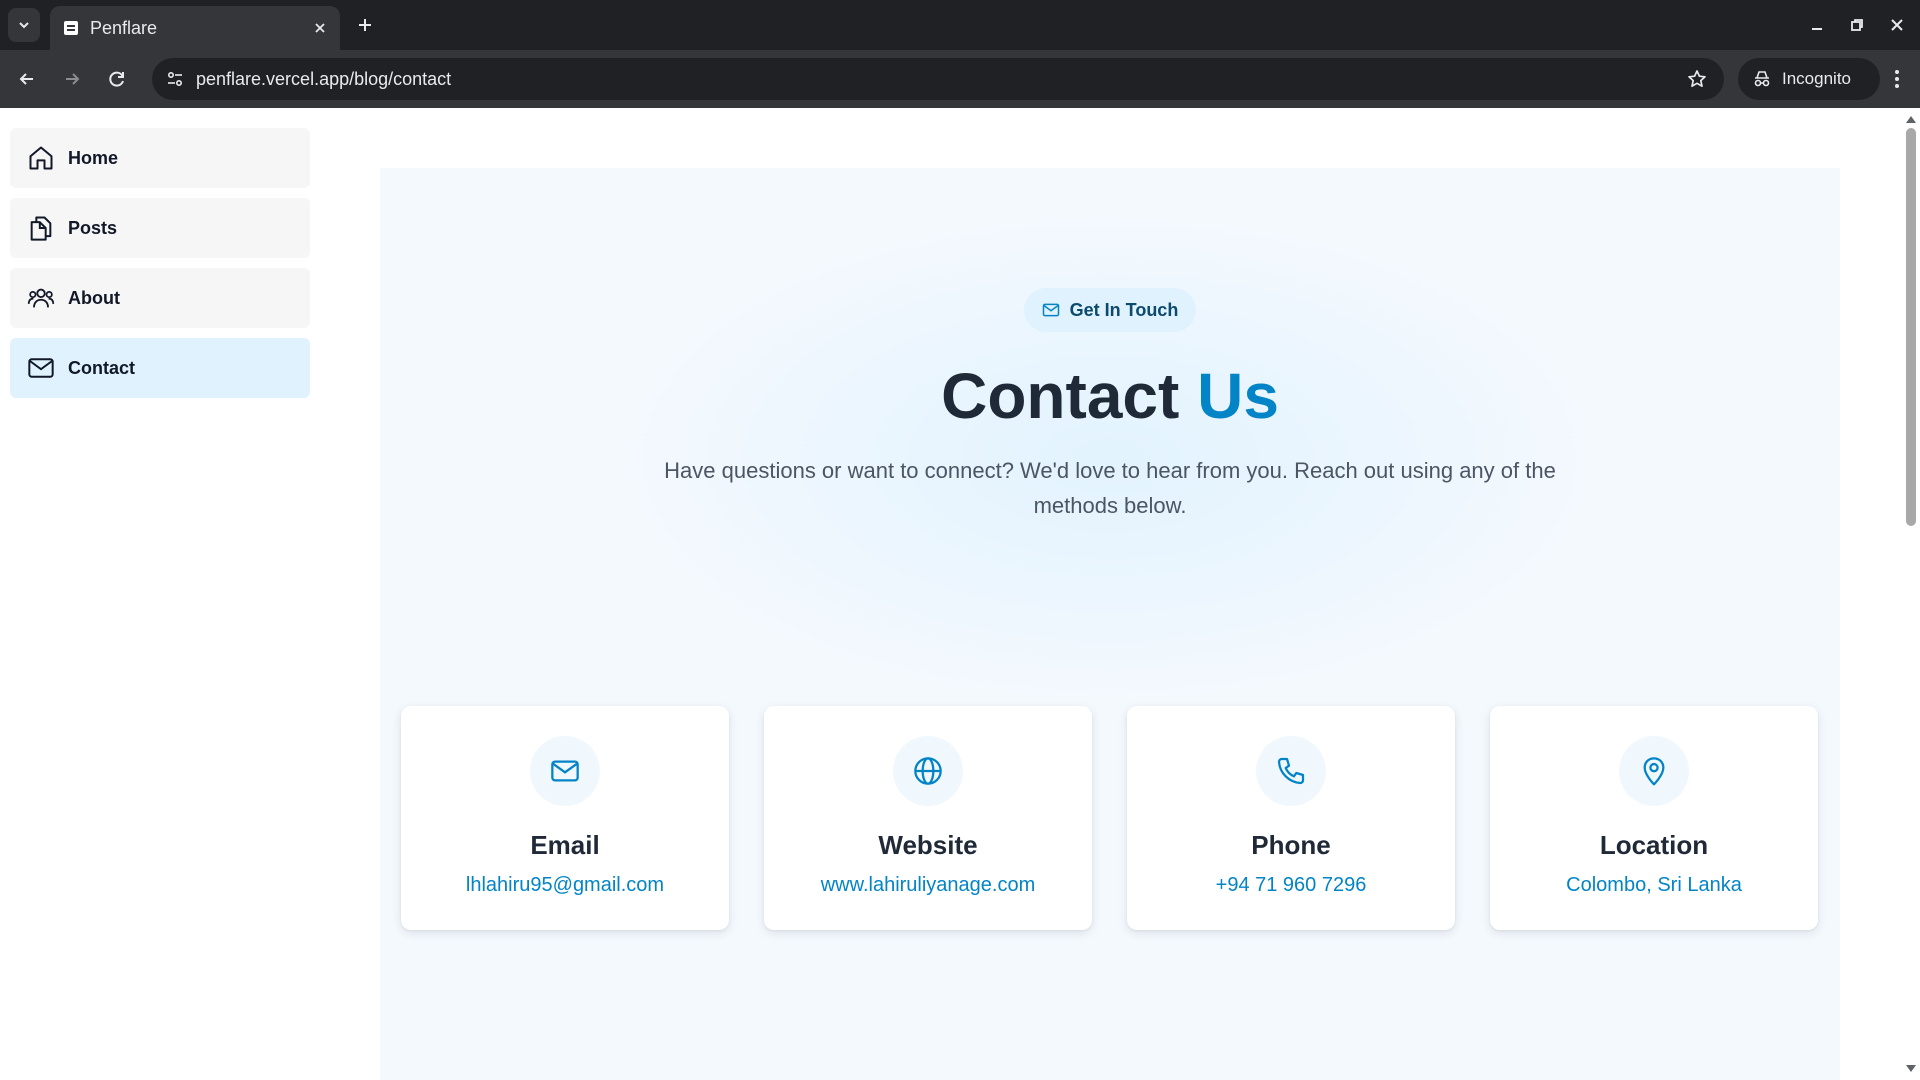  What do you see at coordinates (960, 25) in the screenshot?
I see `browser-tab-strip: Penflare` at bounding box center [960, 25].